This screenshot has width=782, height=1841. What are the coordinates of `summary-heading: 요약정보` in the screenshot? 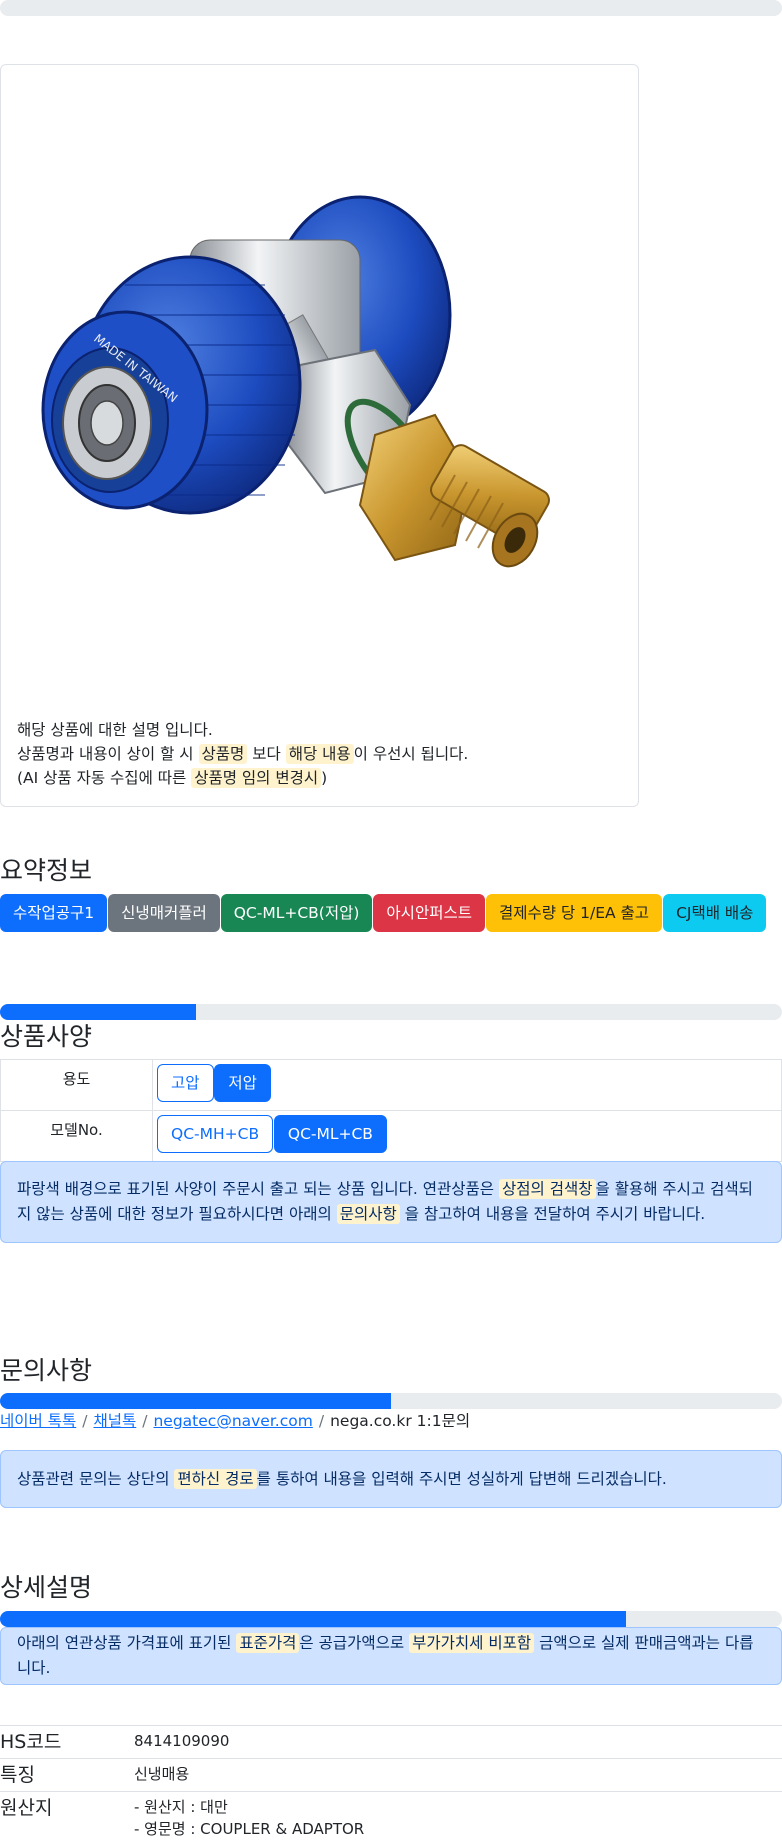 It's located at (46, 870).